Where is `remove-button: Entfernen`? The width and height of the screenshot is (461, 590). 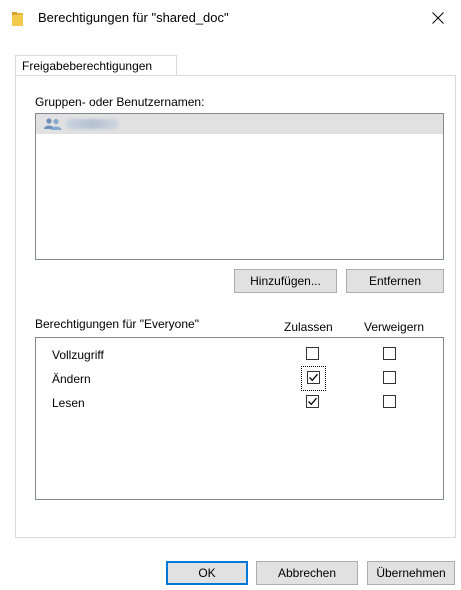
remove-button: Entfernen is located at coordinates (395, 281).